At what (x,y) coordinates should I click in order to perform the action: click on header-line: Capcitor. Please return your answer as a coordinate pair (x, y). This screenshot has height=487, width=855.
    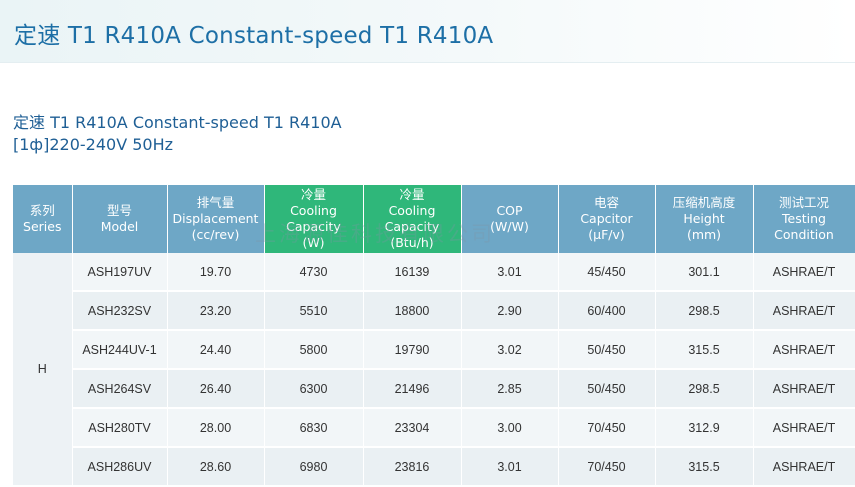
    Looking at the image, I should click on (606, 218).